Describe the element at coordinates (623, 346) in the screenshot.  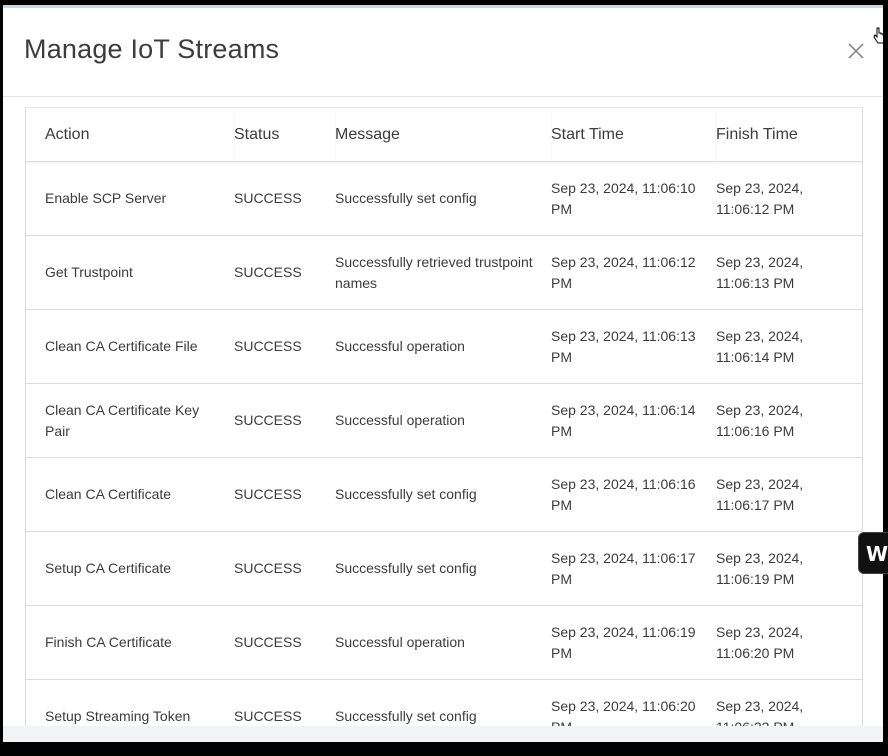
I see `cell-start-text: Sep 23, 2024, 11:06:13 PM` at that location.